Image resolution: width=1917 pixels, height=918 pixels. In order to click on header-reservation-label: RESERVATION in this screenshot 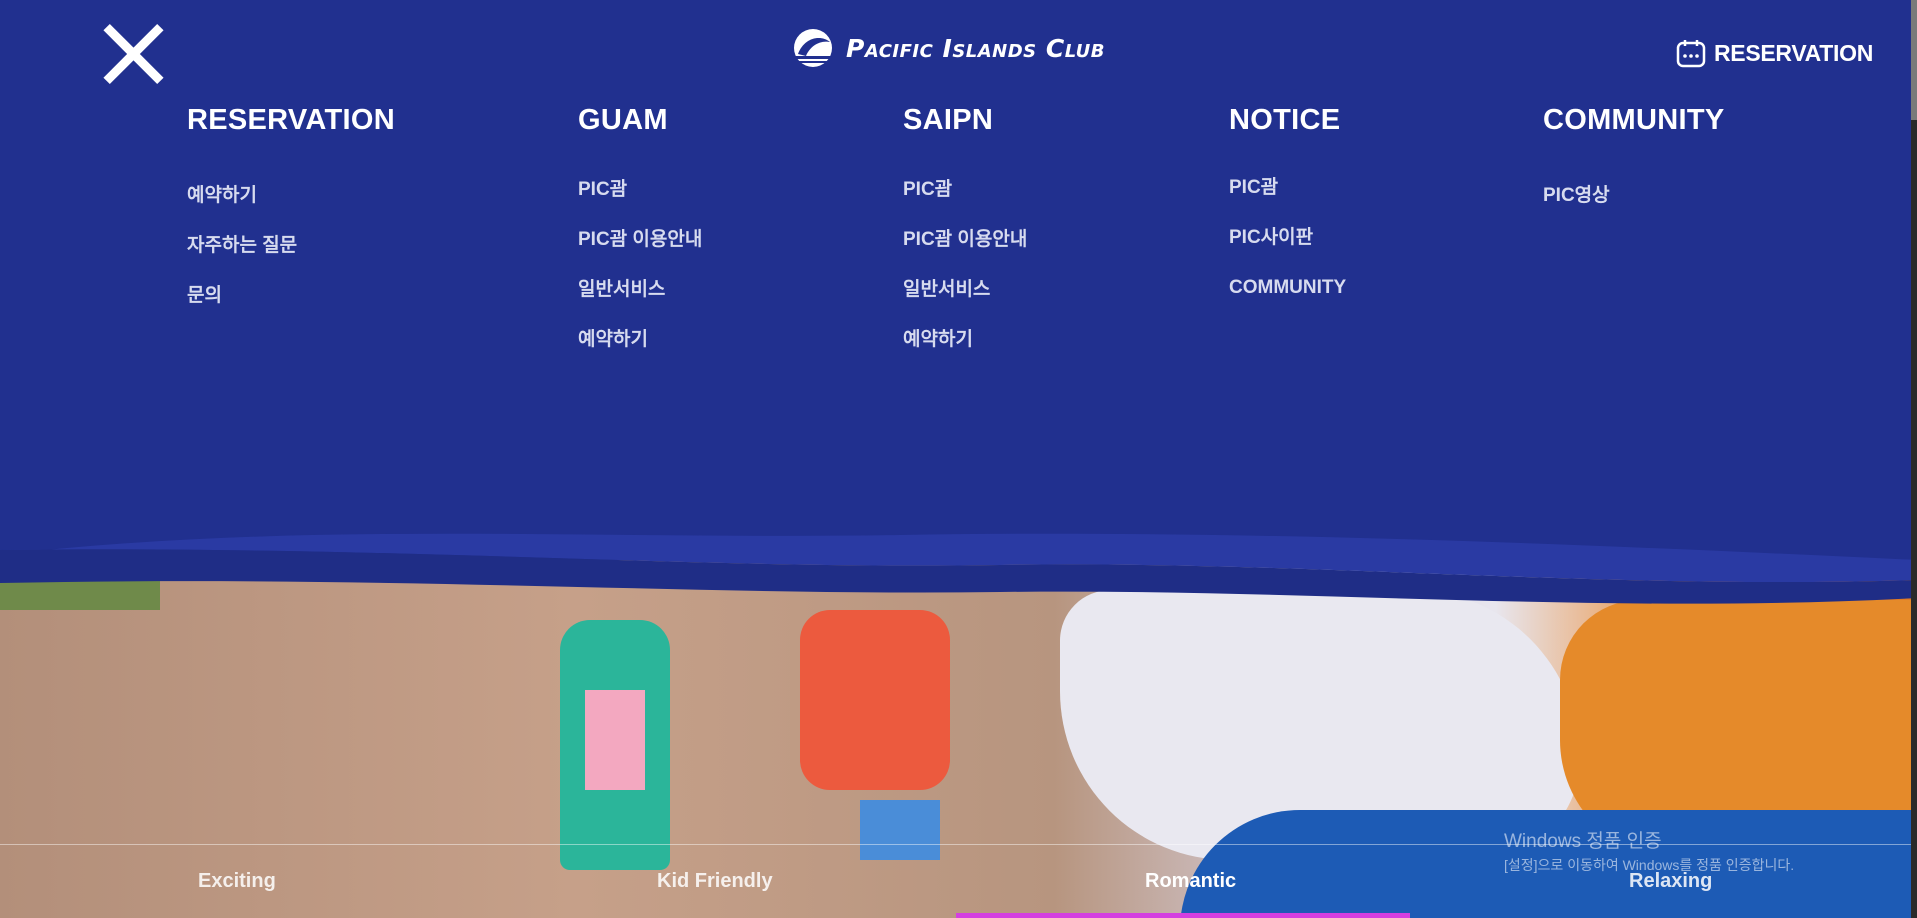, I will do `click(1794, 52)`.